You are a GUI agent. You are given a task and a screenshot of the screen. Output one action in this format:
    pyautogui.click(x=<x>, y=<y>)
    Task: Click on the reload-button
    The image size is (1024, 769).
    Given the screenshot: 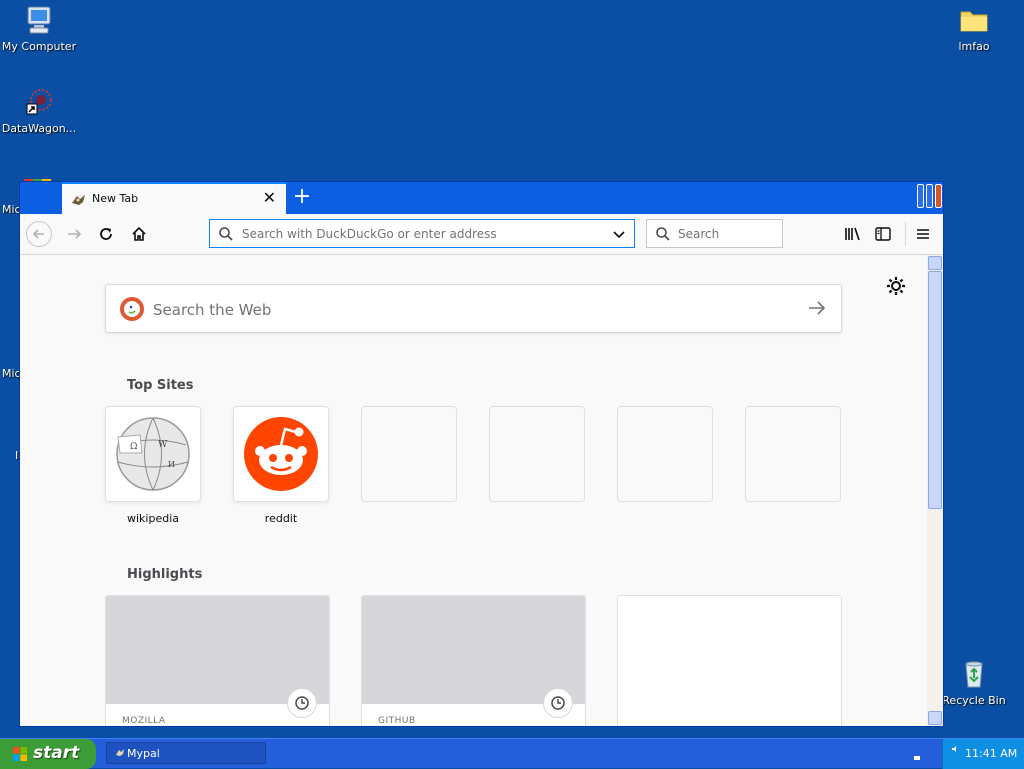 What is the action you would take?
    pyautogui.click(x=106, y=234)
    